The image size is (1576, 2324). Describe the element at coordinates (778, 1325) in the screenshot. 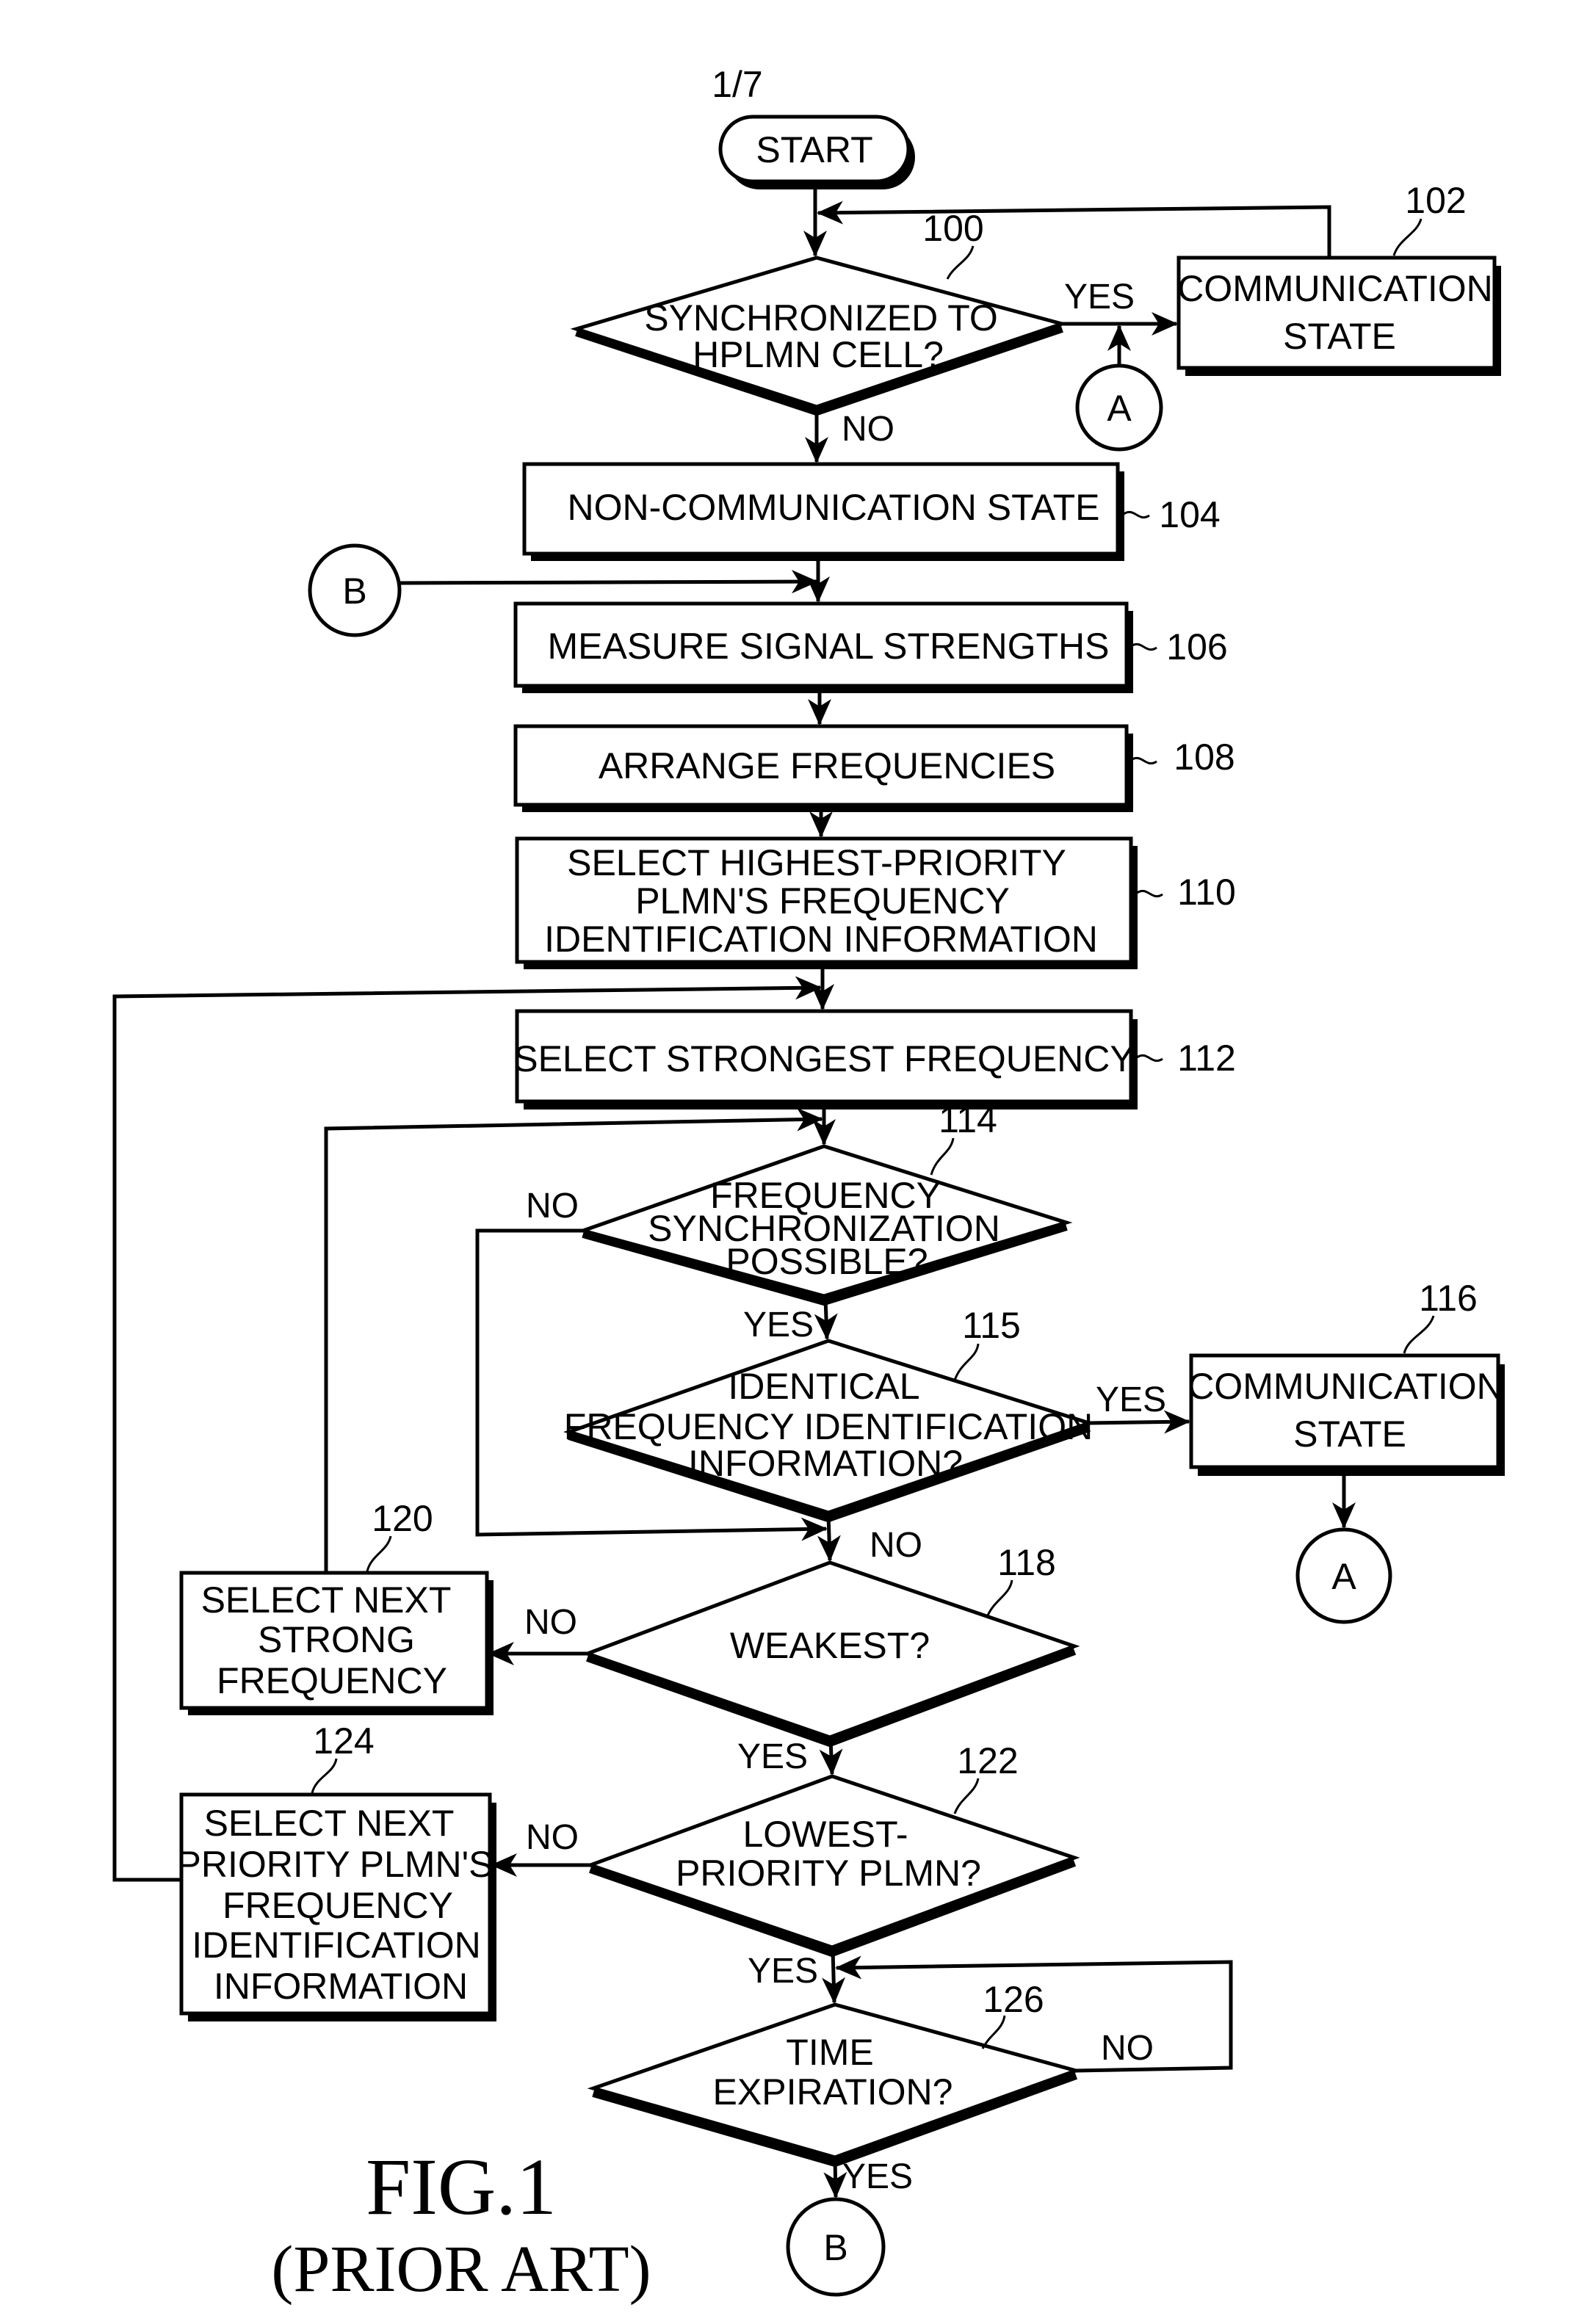

I see `edge-label-114-yes: YES` at that location.